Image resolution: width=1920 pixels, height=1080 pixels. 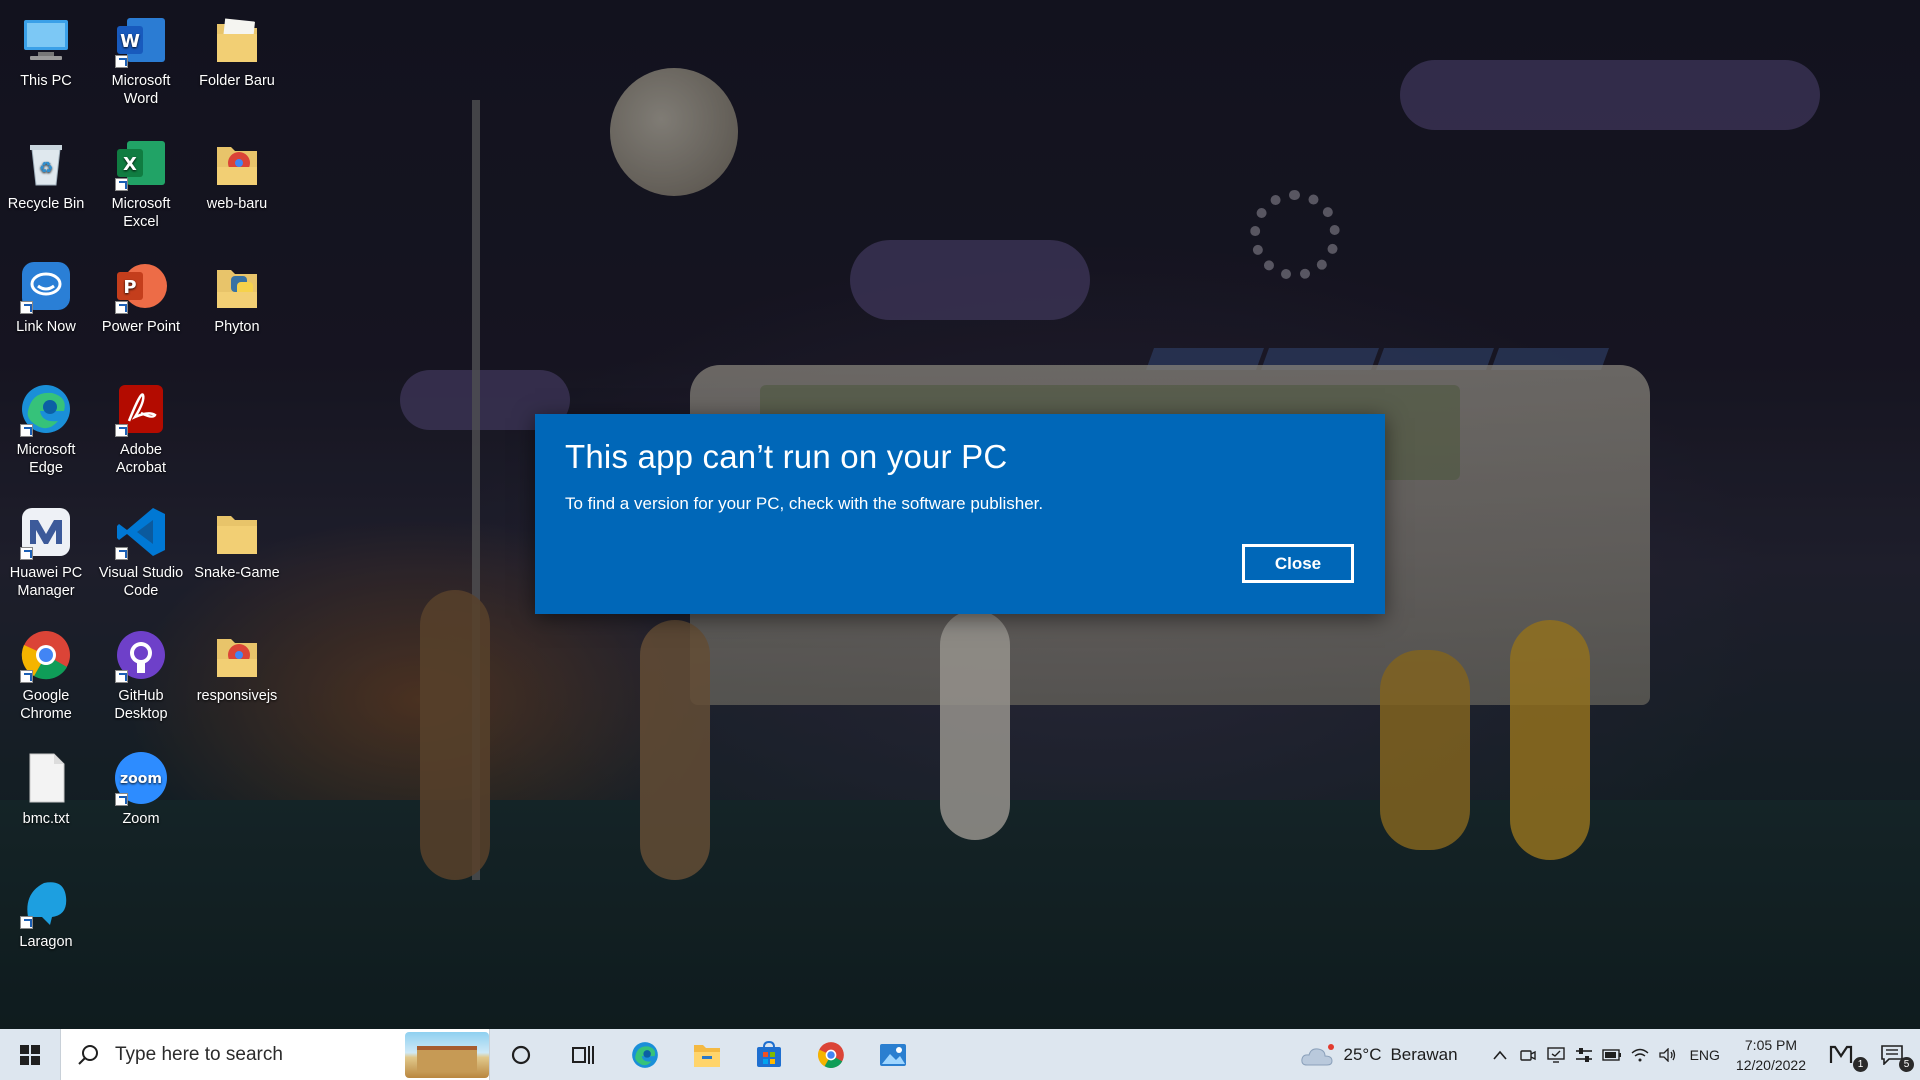 I want to click on desktop-icon-folder-baru: Folder Baru, so click(x=237, y=49).